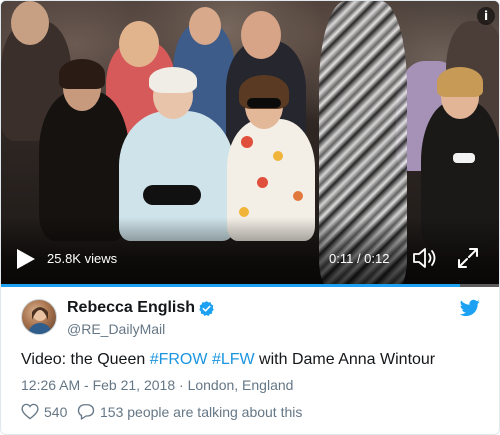 The image size is (500, 435). Describe the element at coordinates (85, 359) in the screenshot. I see `tweet-text-prefix: Video: the Queen` at that location.